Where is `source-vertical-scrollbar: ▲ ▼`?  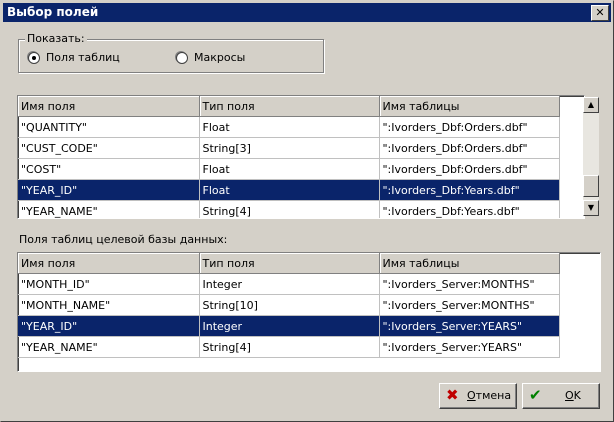 source-vertical-scrollbar: ▲ ▼ is located at coordinates (591, 156).